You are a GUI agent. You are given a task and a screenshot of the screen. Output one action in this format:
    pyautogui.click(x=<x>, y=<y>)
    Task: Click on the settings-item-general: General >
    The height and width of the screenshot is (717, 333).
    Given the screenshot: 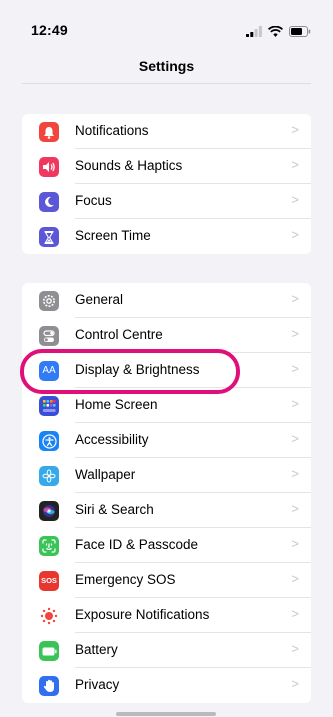 What is the action you would take?
    pyautogui.click(x=166, y=300)
    